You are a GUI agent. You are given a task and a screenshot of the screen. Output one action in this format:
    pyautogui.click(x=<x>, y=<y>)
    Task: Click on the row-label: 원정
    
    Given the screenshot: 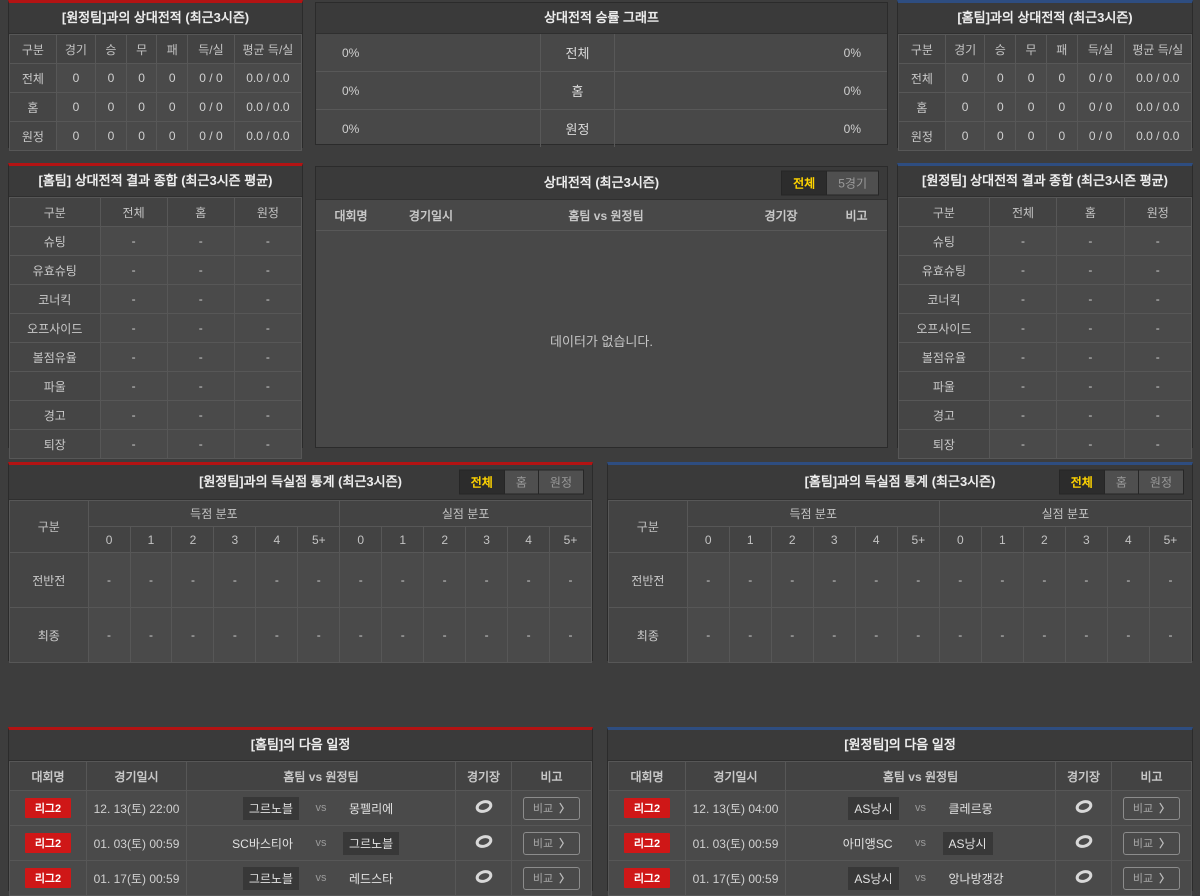 What is the action you would take?
    pyautogui.click(x=33, y=136)
    